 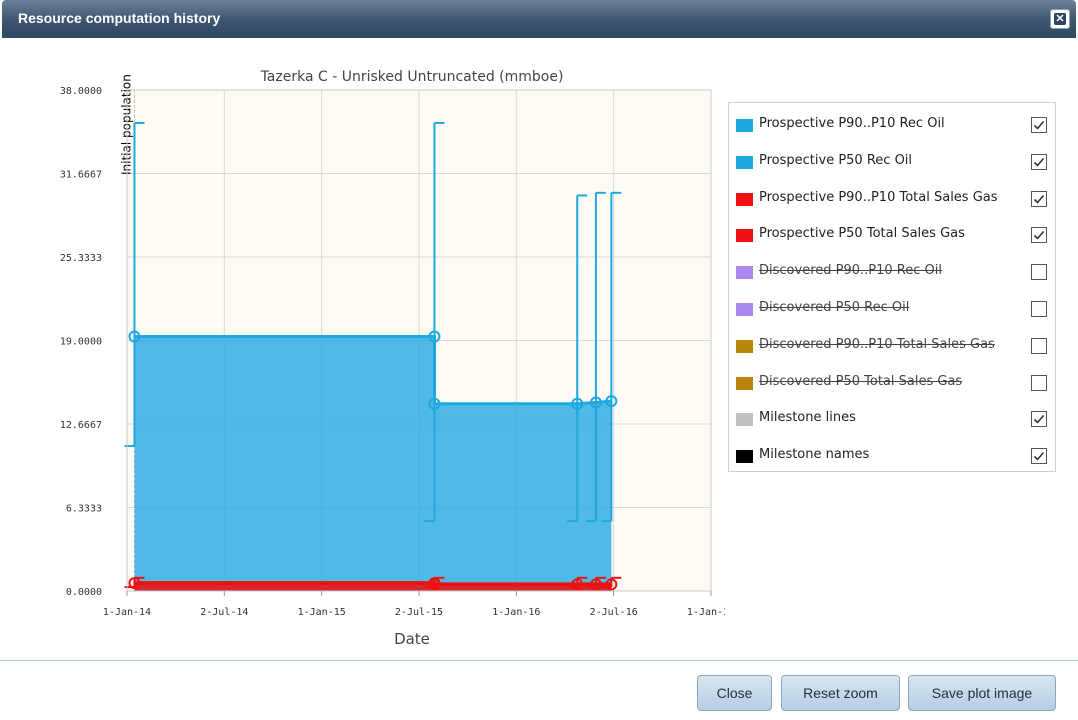 I want to click on legend-item: Prospective P50 Total Sales Gas, so click(x=892, y=233).